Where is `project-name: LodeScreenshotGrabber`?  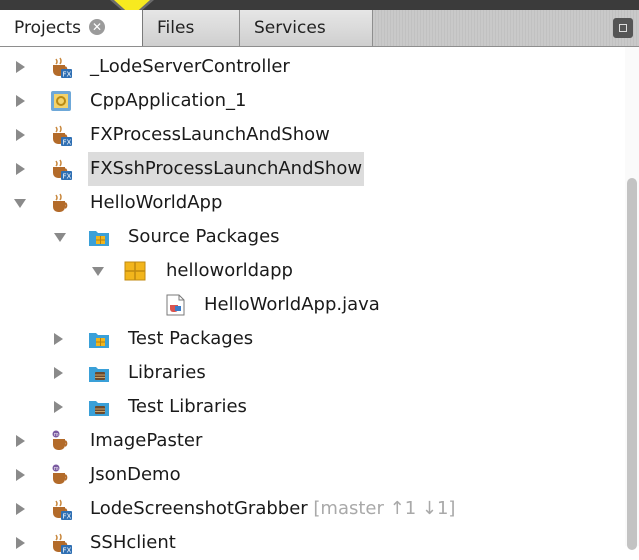
project-name: LodeScreenshotGrabber is located at coordinates (199, 508).